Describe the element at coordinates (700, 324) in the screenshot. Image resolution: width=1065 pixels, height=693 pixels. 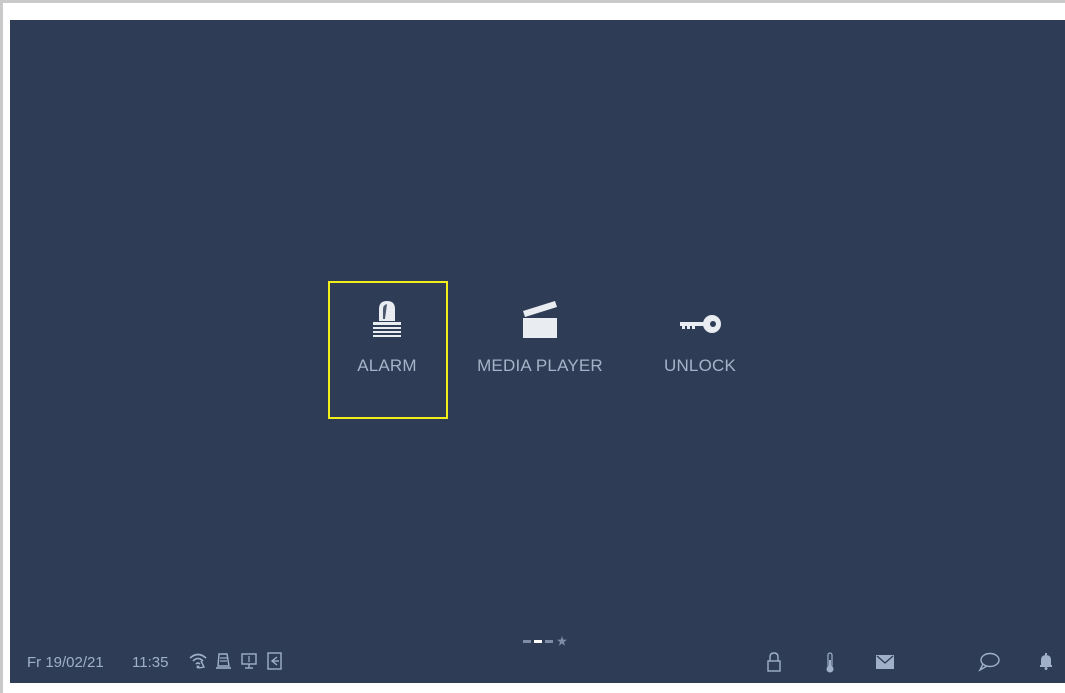
I see `key-icon` at that location.